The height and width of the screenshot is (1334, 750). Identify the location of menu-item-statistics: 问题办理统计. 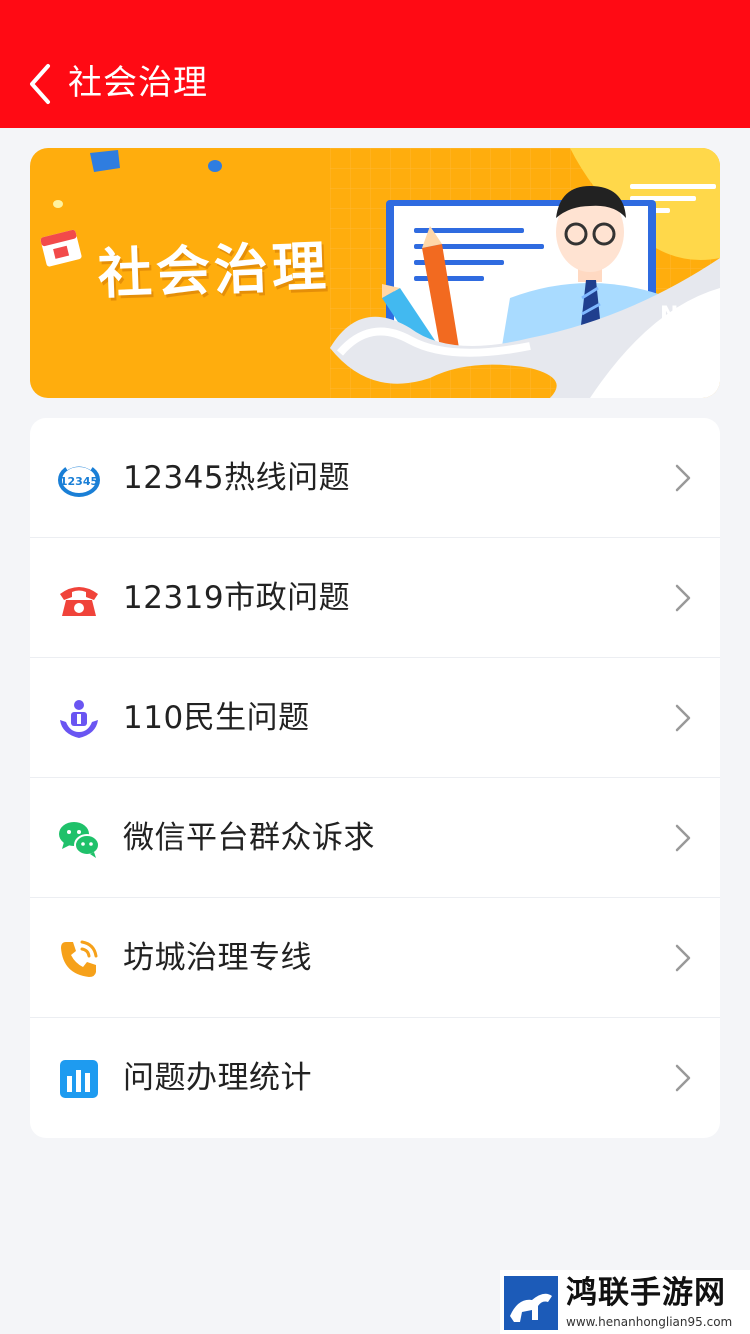
(375, 1078).